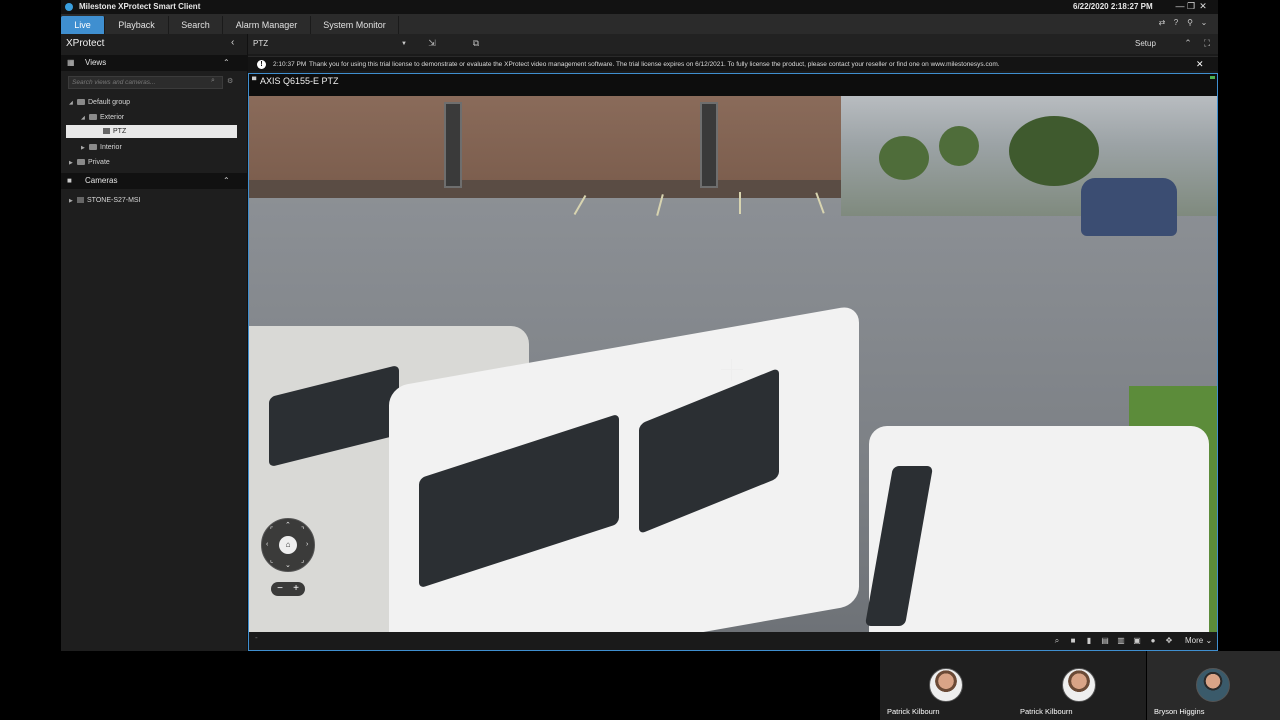 Image resolution: width=1280 pixels, height=720 pixels. I want to click on snapshot-icon: ⧉, so click(476, 43).